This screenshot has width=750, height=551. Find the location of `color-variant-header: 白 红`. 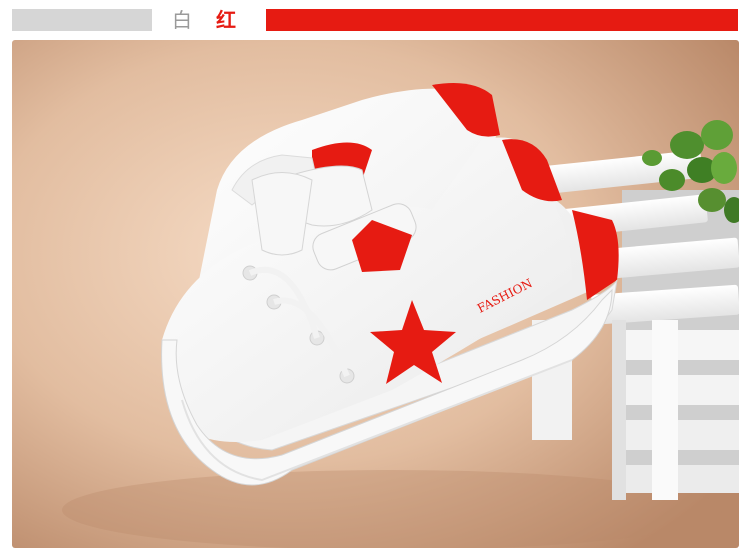

color-variant-header: 白 红 is located at coordinates (375, 19).